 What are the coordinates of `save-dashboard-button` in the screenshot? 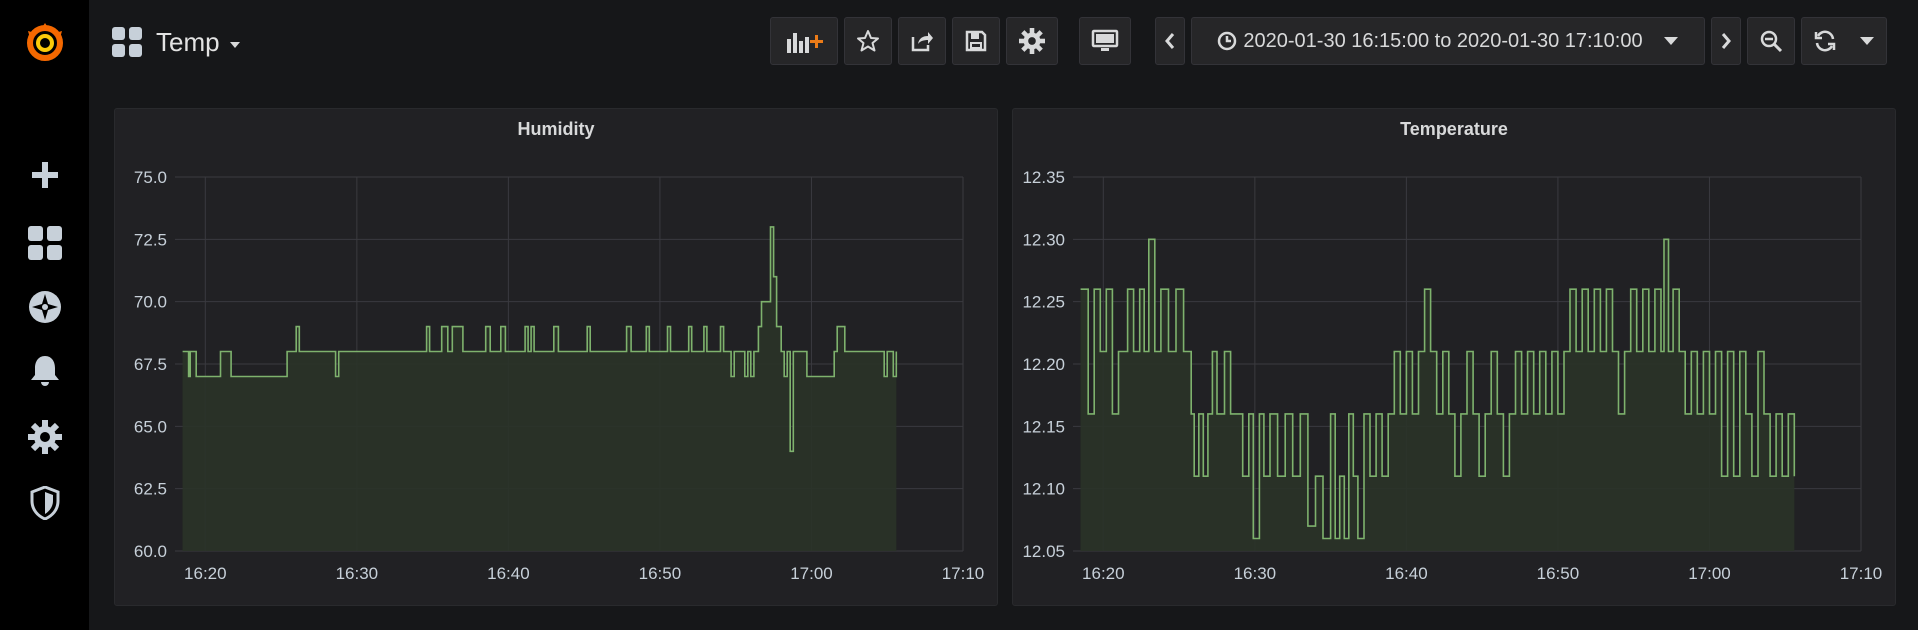 It's located at (976, 41).